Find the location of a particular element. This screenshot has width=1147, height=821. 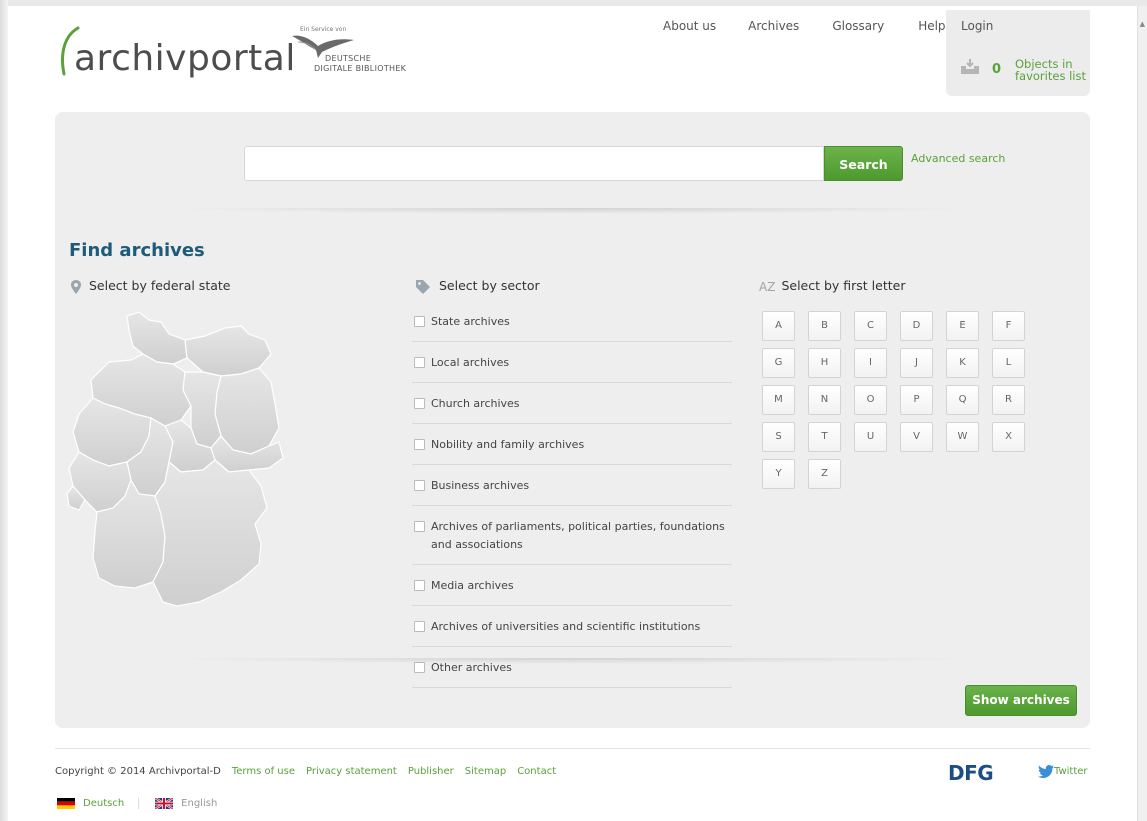

favorites-tray-icon is located at coordinates (970, 67).